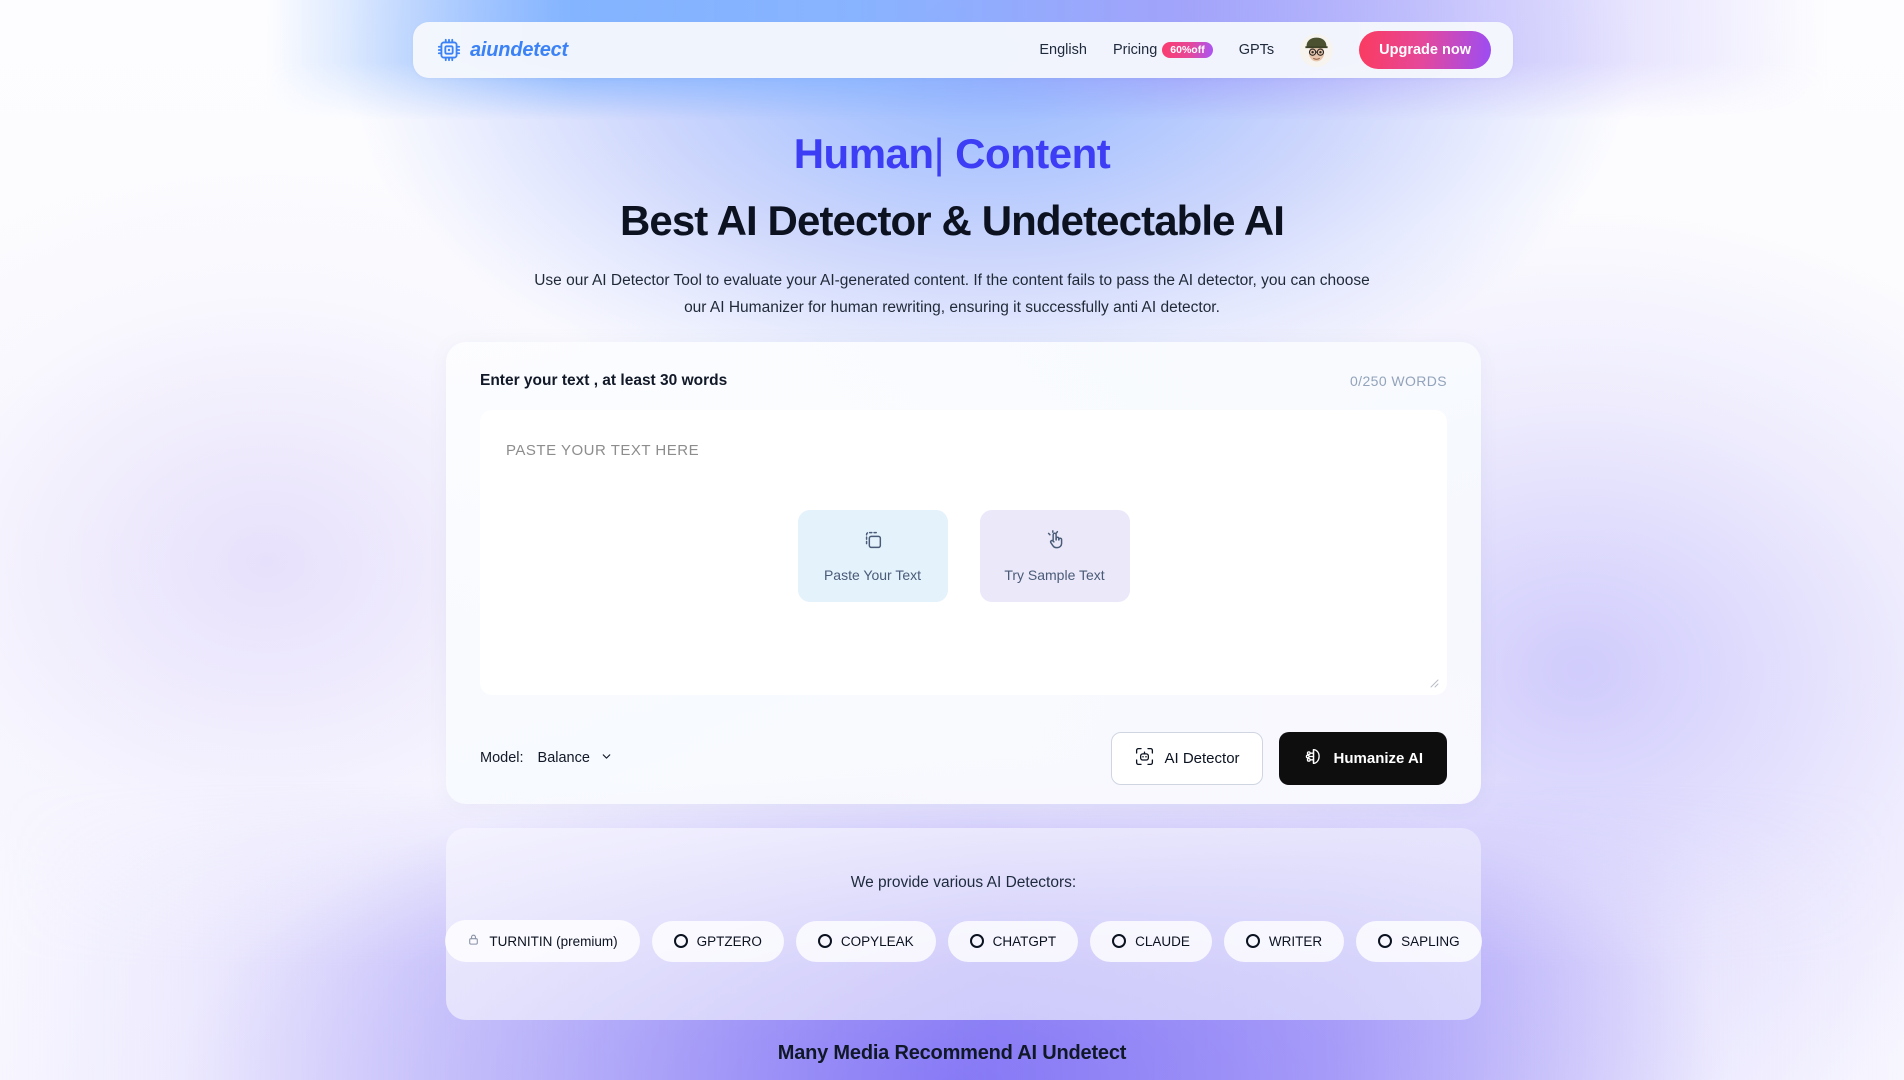 Image resolution: width=1904 pixels, height=1080 pixels. What do you see at coordinates (863, 153) in the screenshot?
I see `hero-rotating-word: Human` at bounding box center [863, 153].